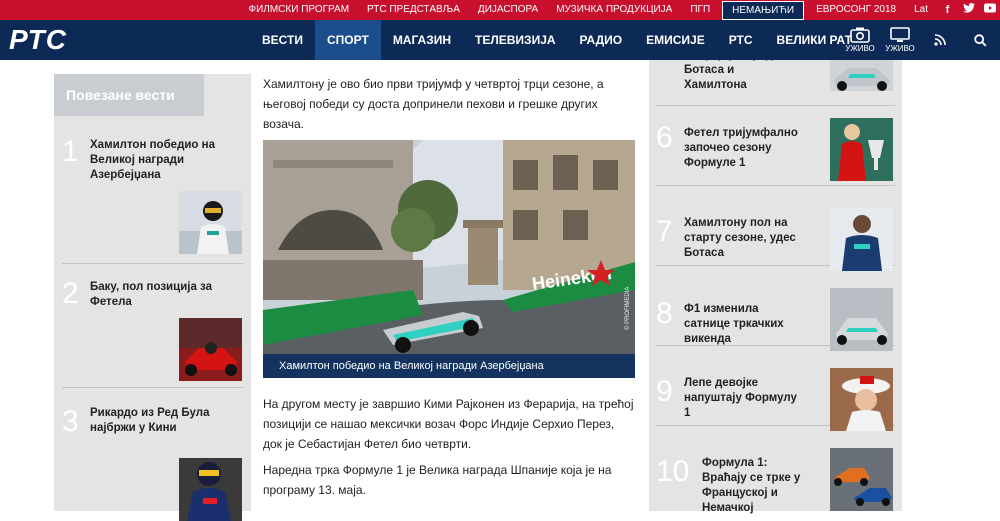  I want to click on hamilton-thumbnail, so click(210, 222).